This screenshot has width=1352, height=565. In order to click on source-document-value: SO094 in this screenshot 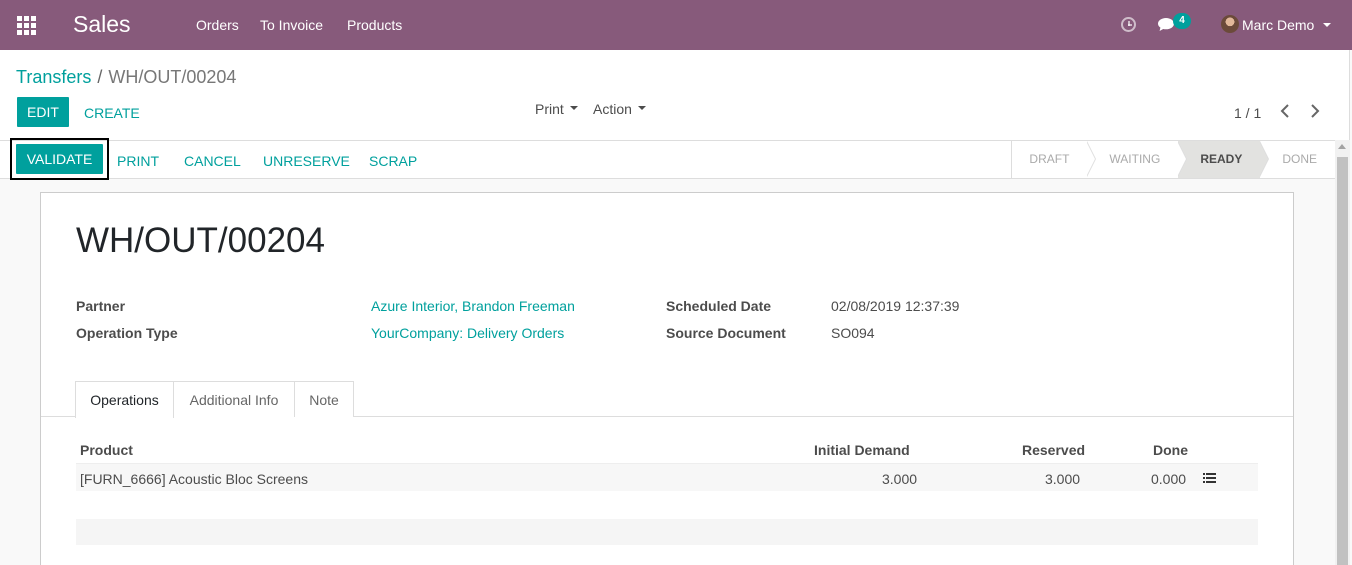, I will do `click(853, 333)`.